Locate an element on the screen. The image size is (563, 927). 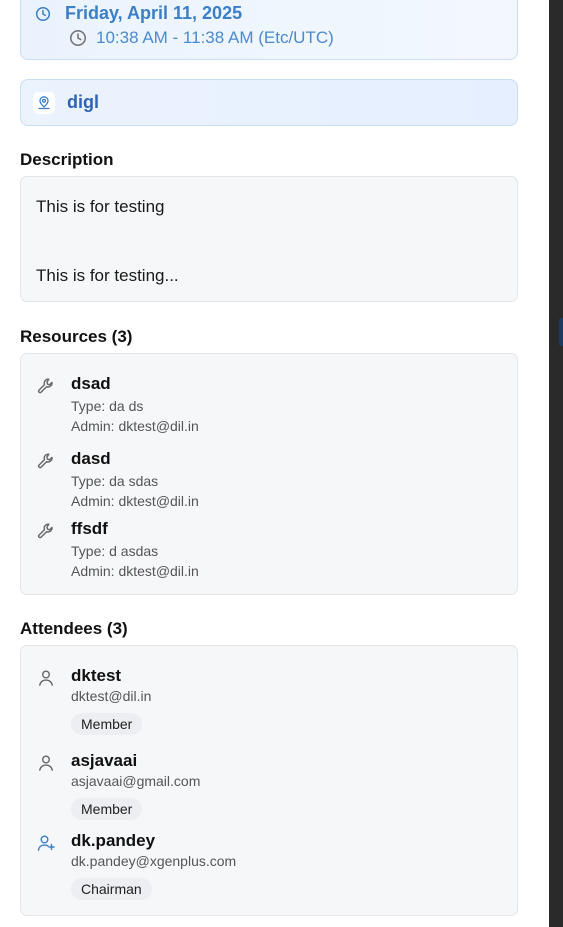
event-date: Friday, April 11, 2025 is located at coordinates (154, 13).